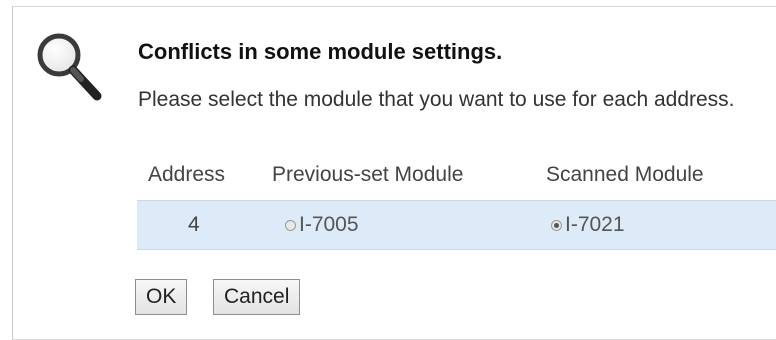  Describe the element at coordinates (595, 224) in the screenshot. I see `scanned-module-label: I-7021` at that location.